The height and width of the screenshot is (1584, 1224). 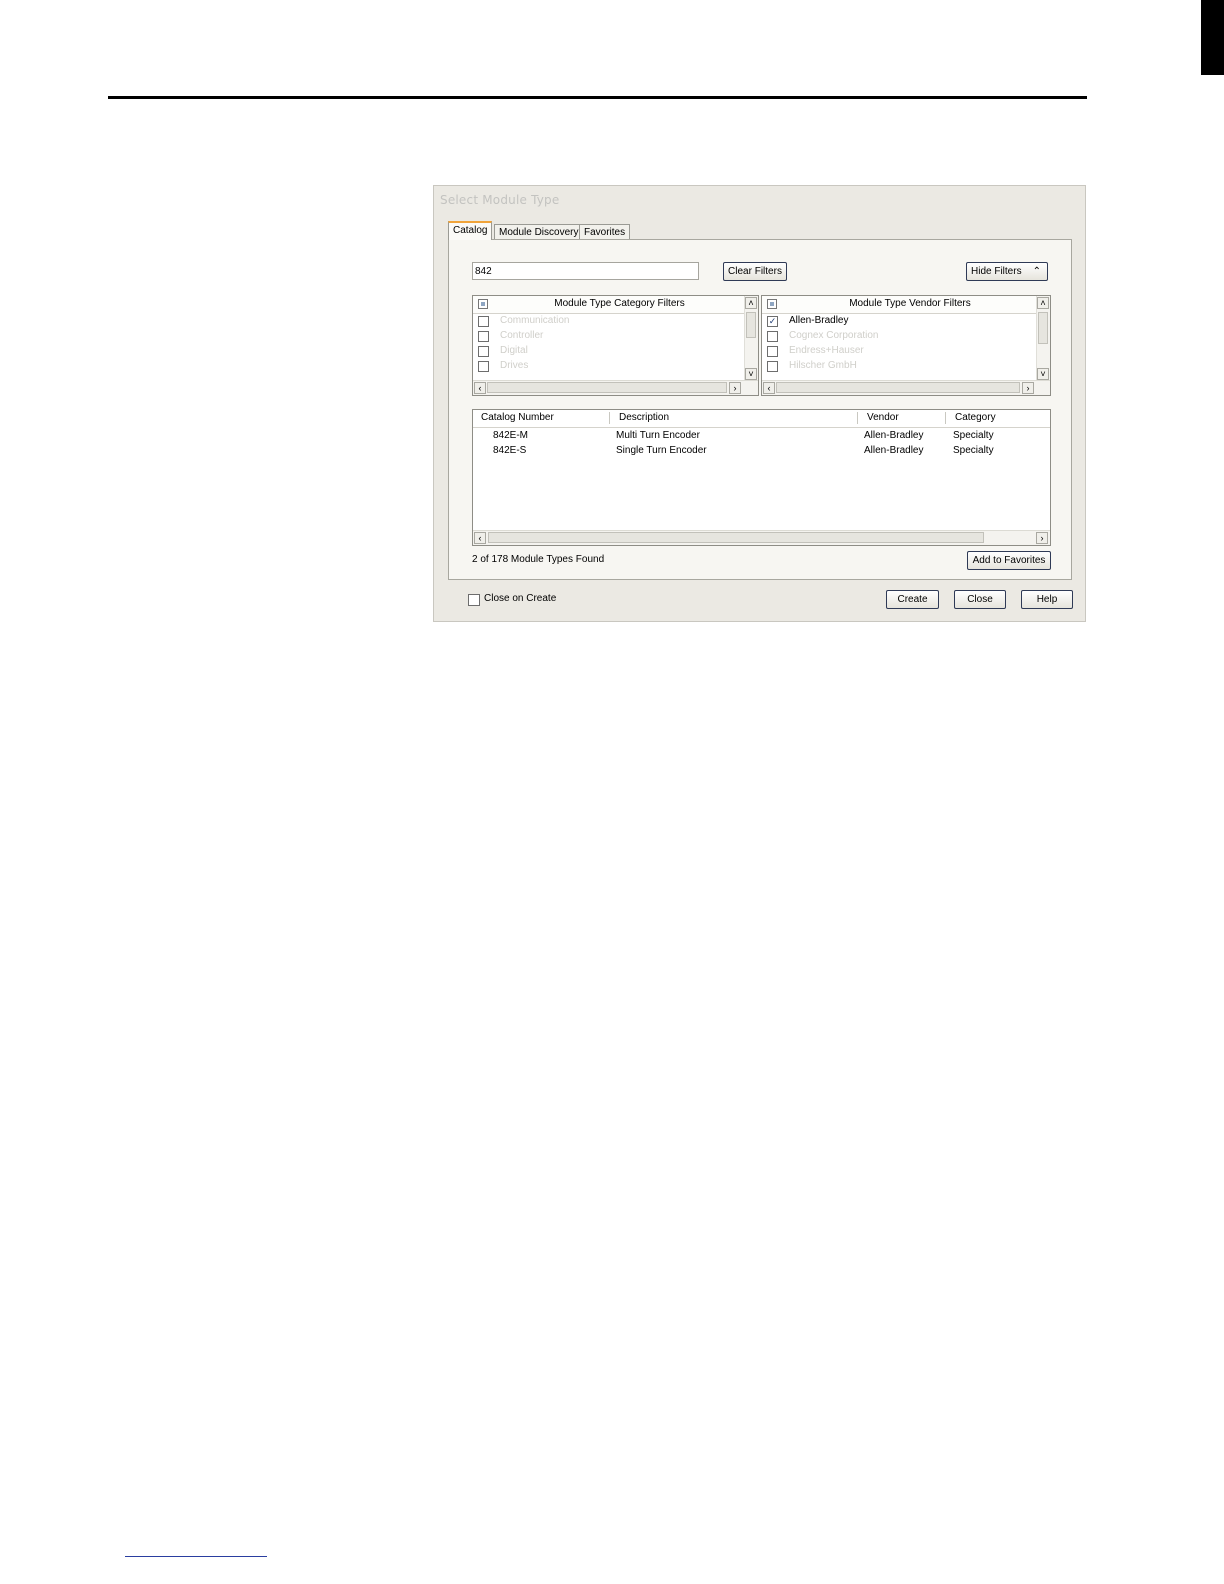 What do you see at coordinates (483, 304) in the screenshot?
I see `category-select-all-checkbox` at bounding box center [483, 304].